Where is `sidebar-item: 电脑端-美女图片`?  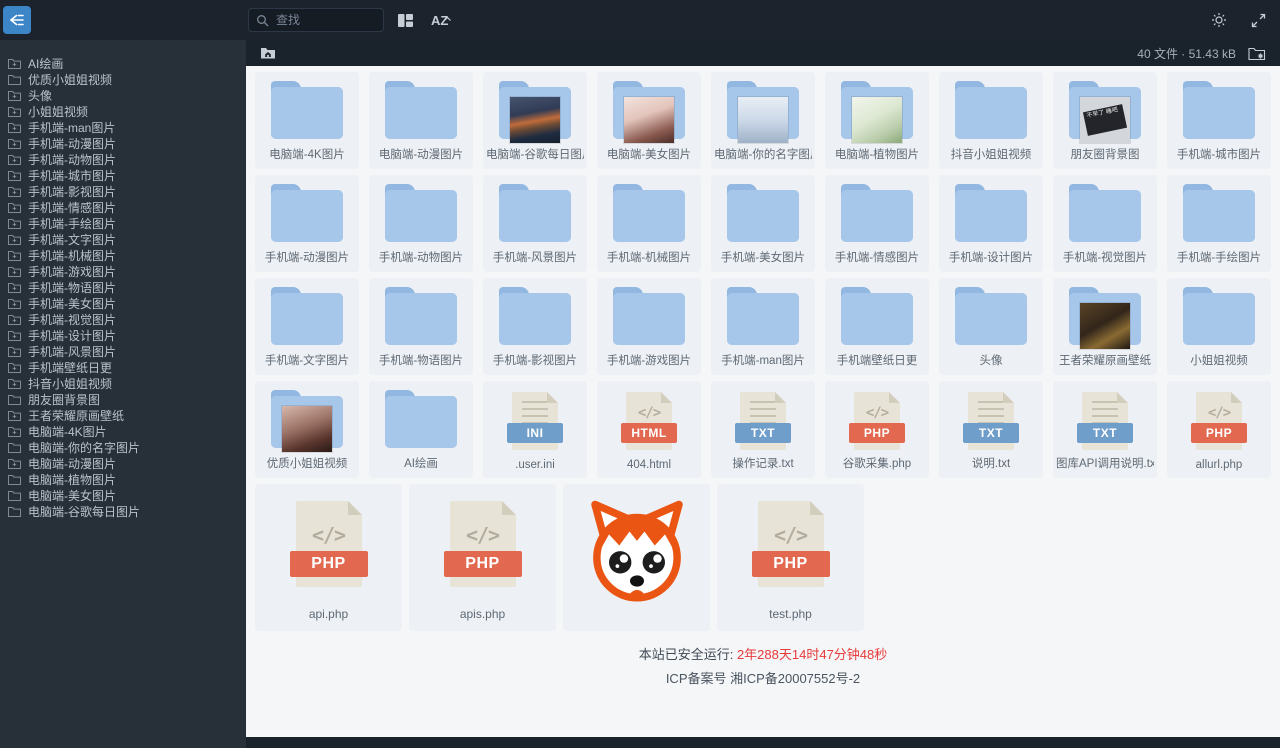
sidebar-item: 电脑端-美女图片 is located at coordinates (123, 495).